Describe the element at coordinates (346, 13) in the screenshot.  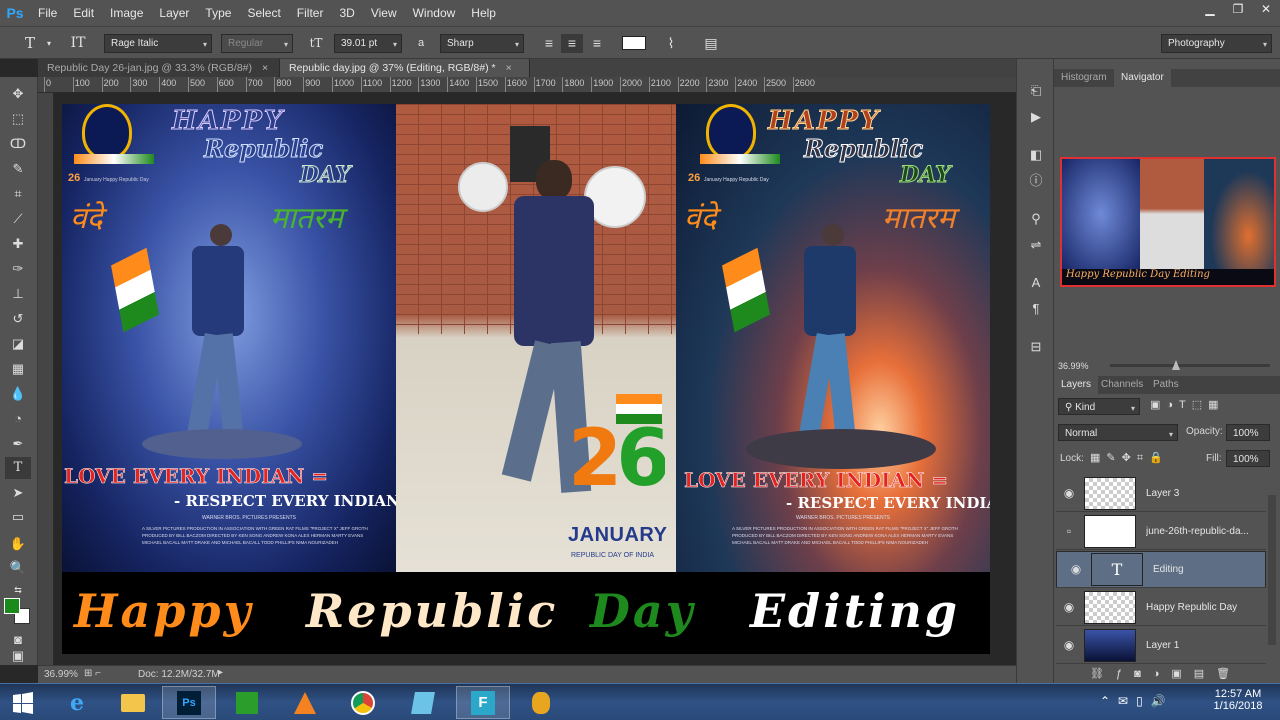
I see `menu-3d: 3D` at that location.